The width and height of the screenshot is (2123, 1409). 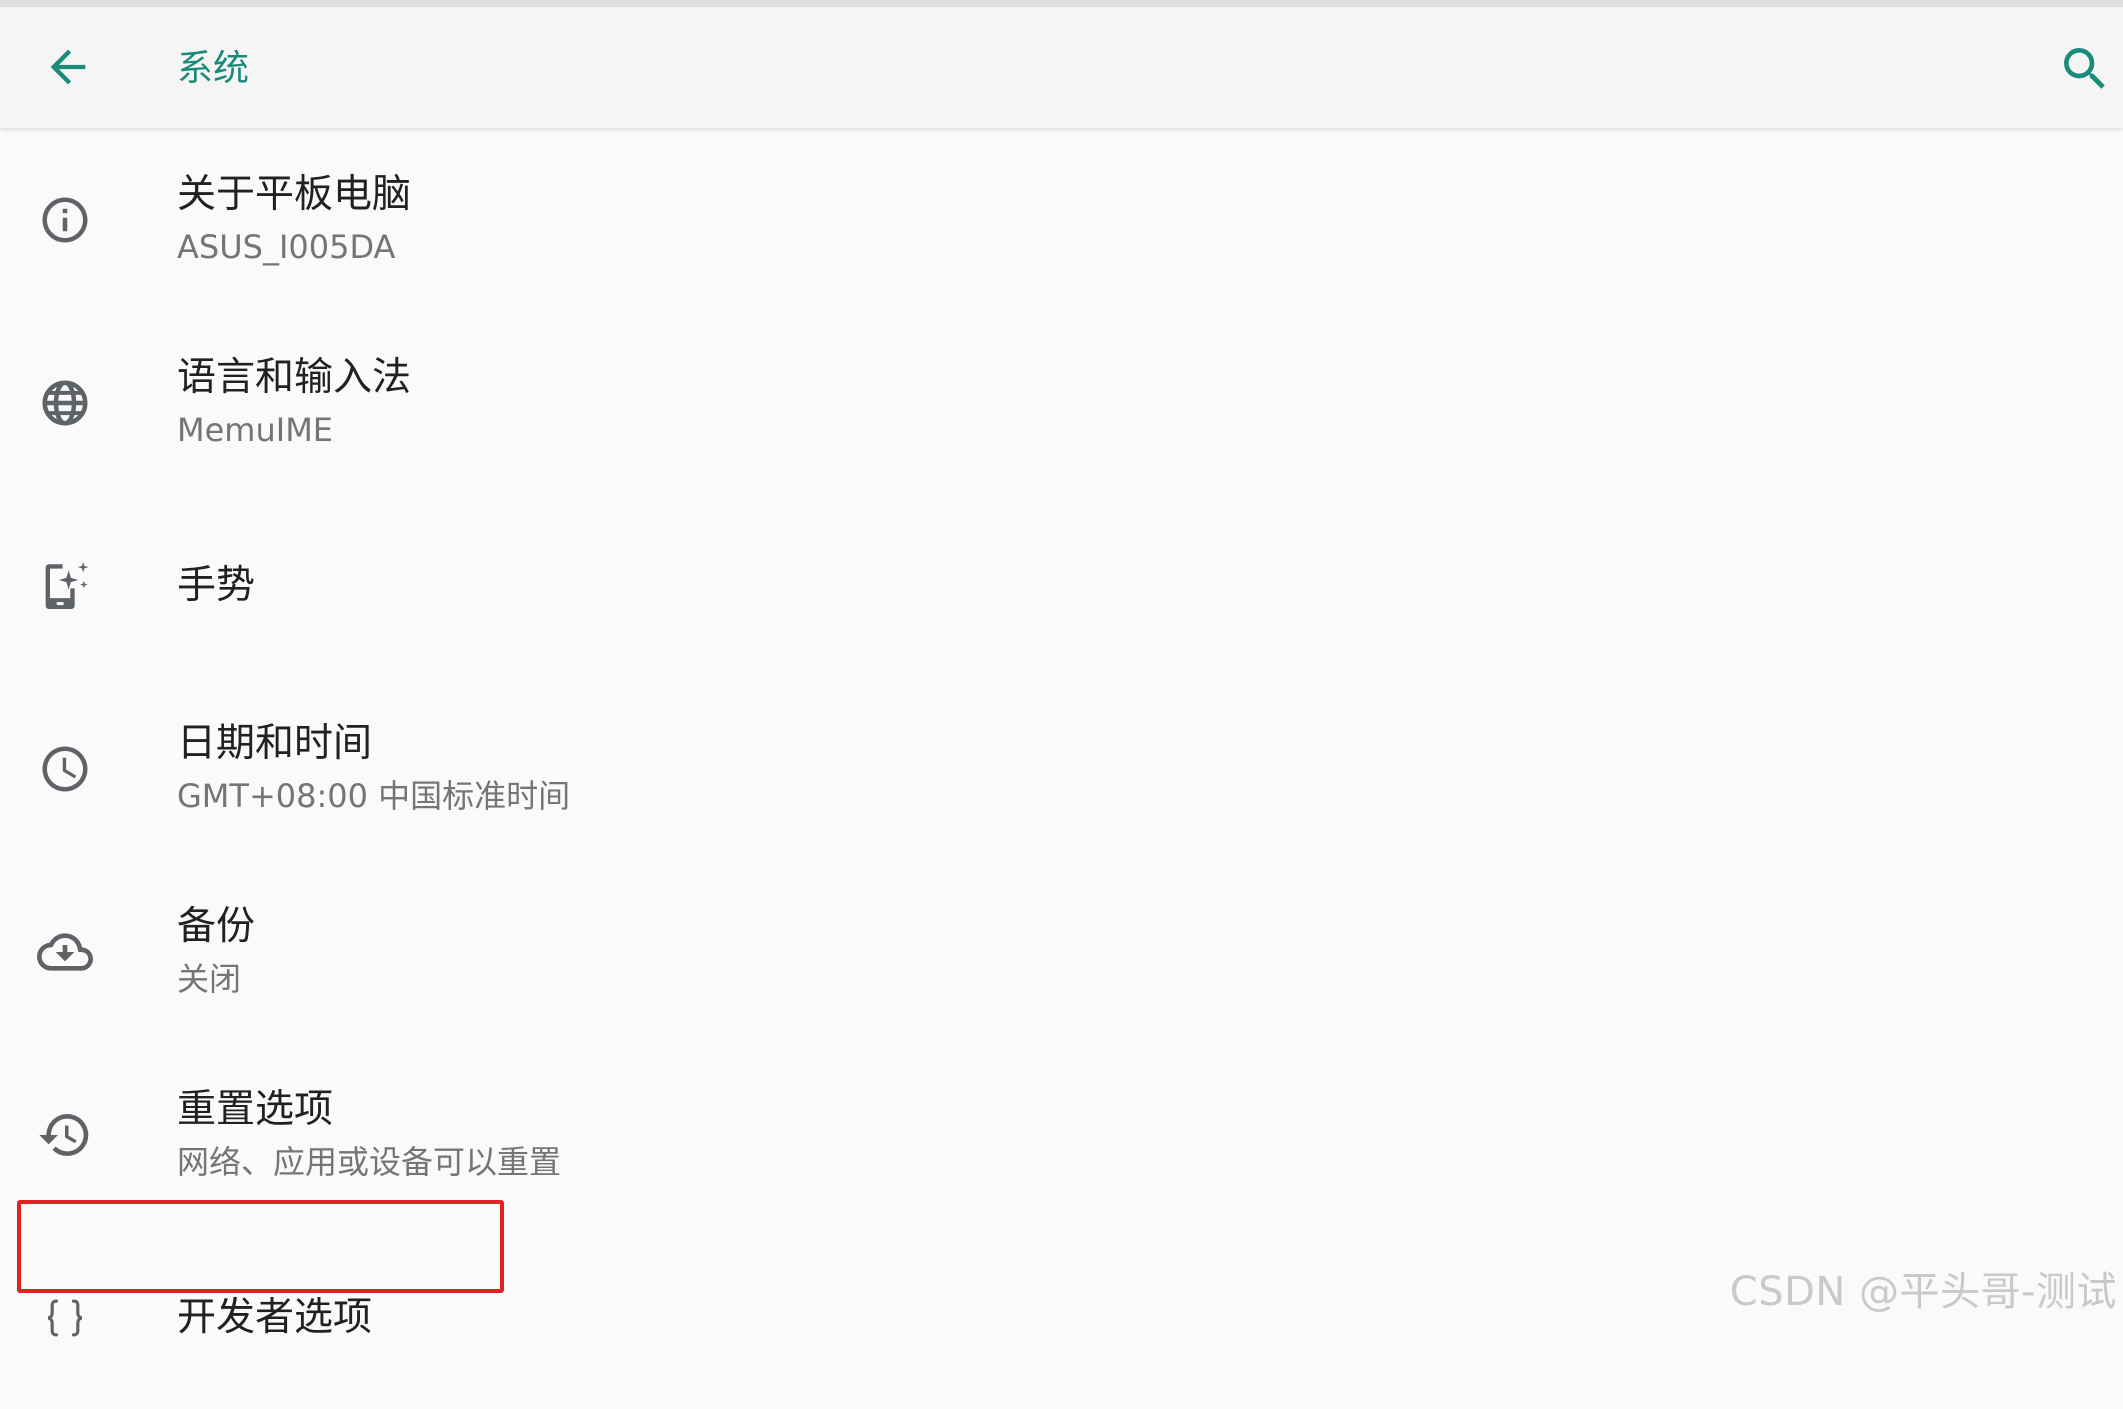 I want to click on code-braces-icon, so click(x=65, y=1317).